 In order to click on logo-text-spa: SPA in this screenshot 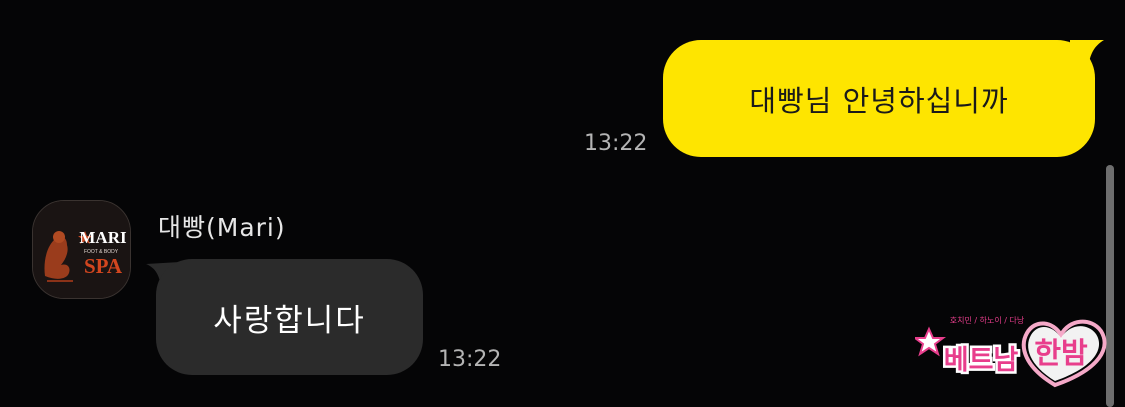, I will do `click(103, 266)`.